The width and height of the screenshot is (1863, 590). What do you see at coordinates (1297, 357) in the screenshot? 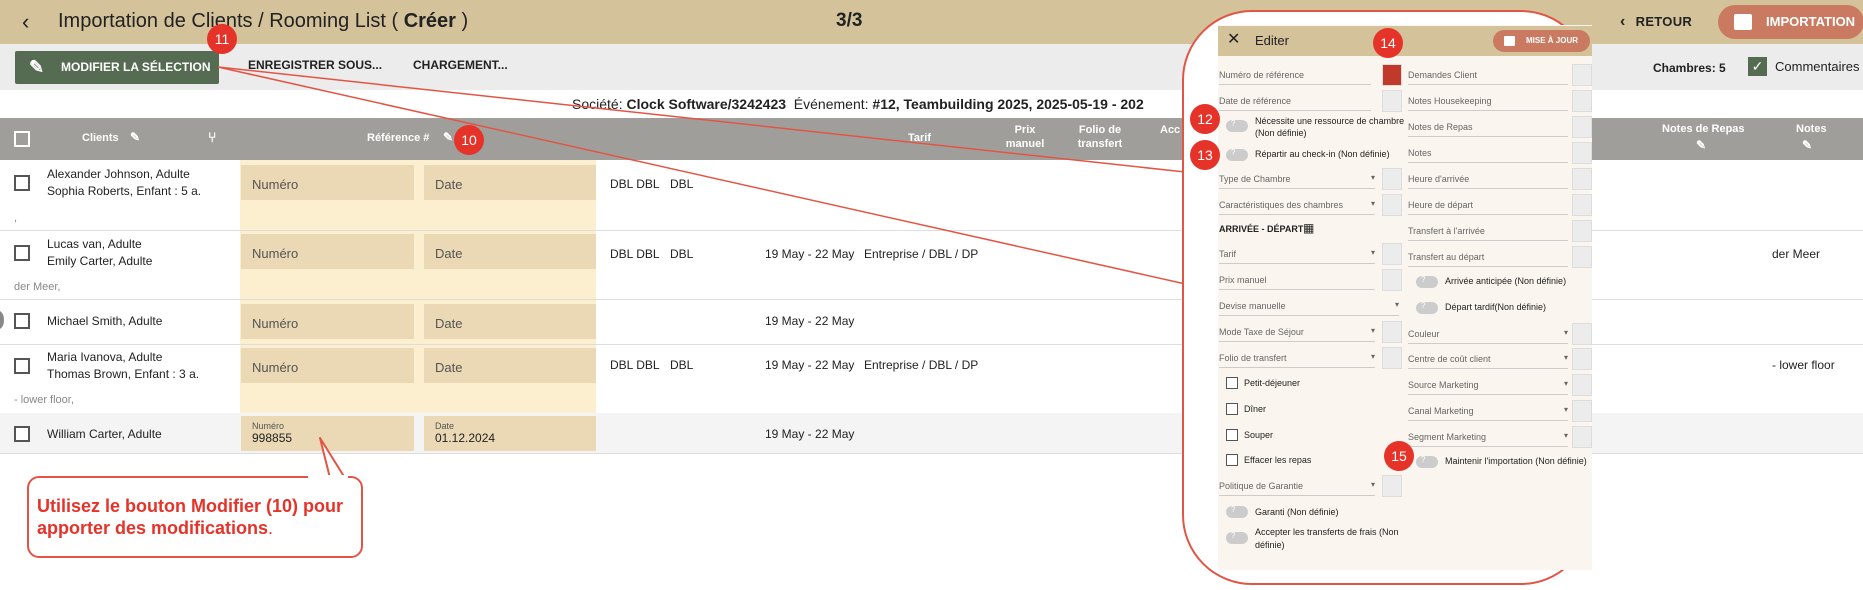
I see `transfer-folio-select: Folio de transfert` at bounding box center [1297, 357].